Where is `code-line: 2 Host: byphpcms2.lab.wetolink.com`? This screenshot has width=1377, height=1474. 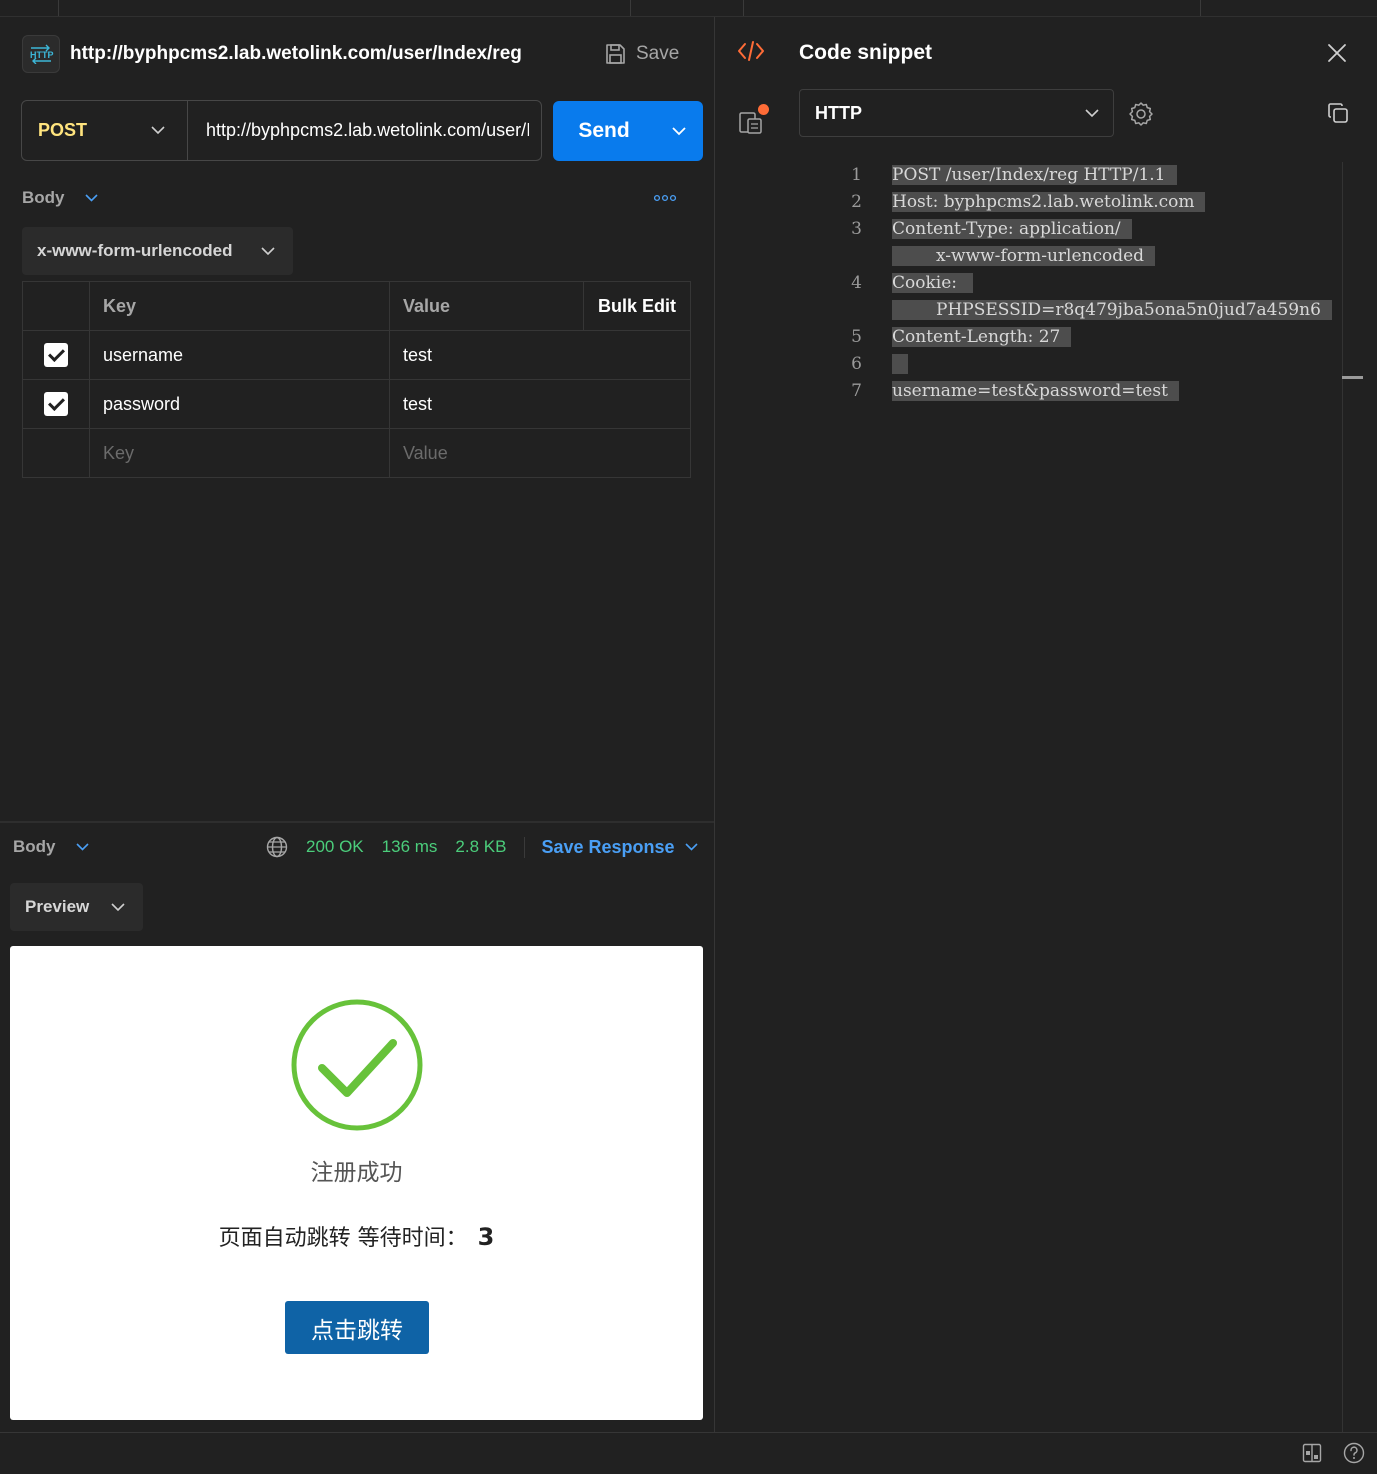 code-line: 2 Host: byphpcms2.lab.wetolink.com is located at coordinates (1090, 202).